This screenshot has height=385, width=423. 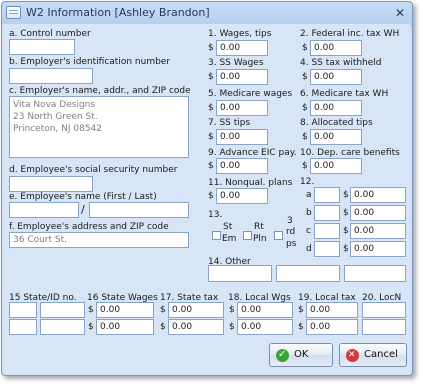 What do you see at coordinates (336, 123) in the screenshot?
I see `box8-label: 8. Allocated tips` at bounding box center [336, 123].